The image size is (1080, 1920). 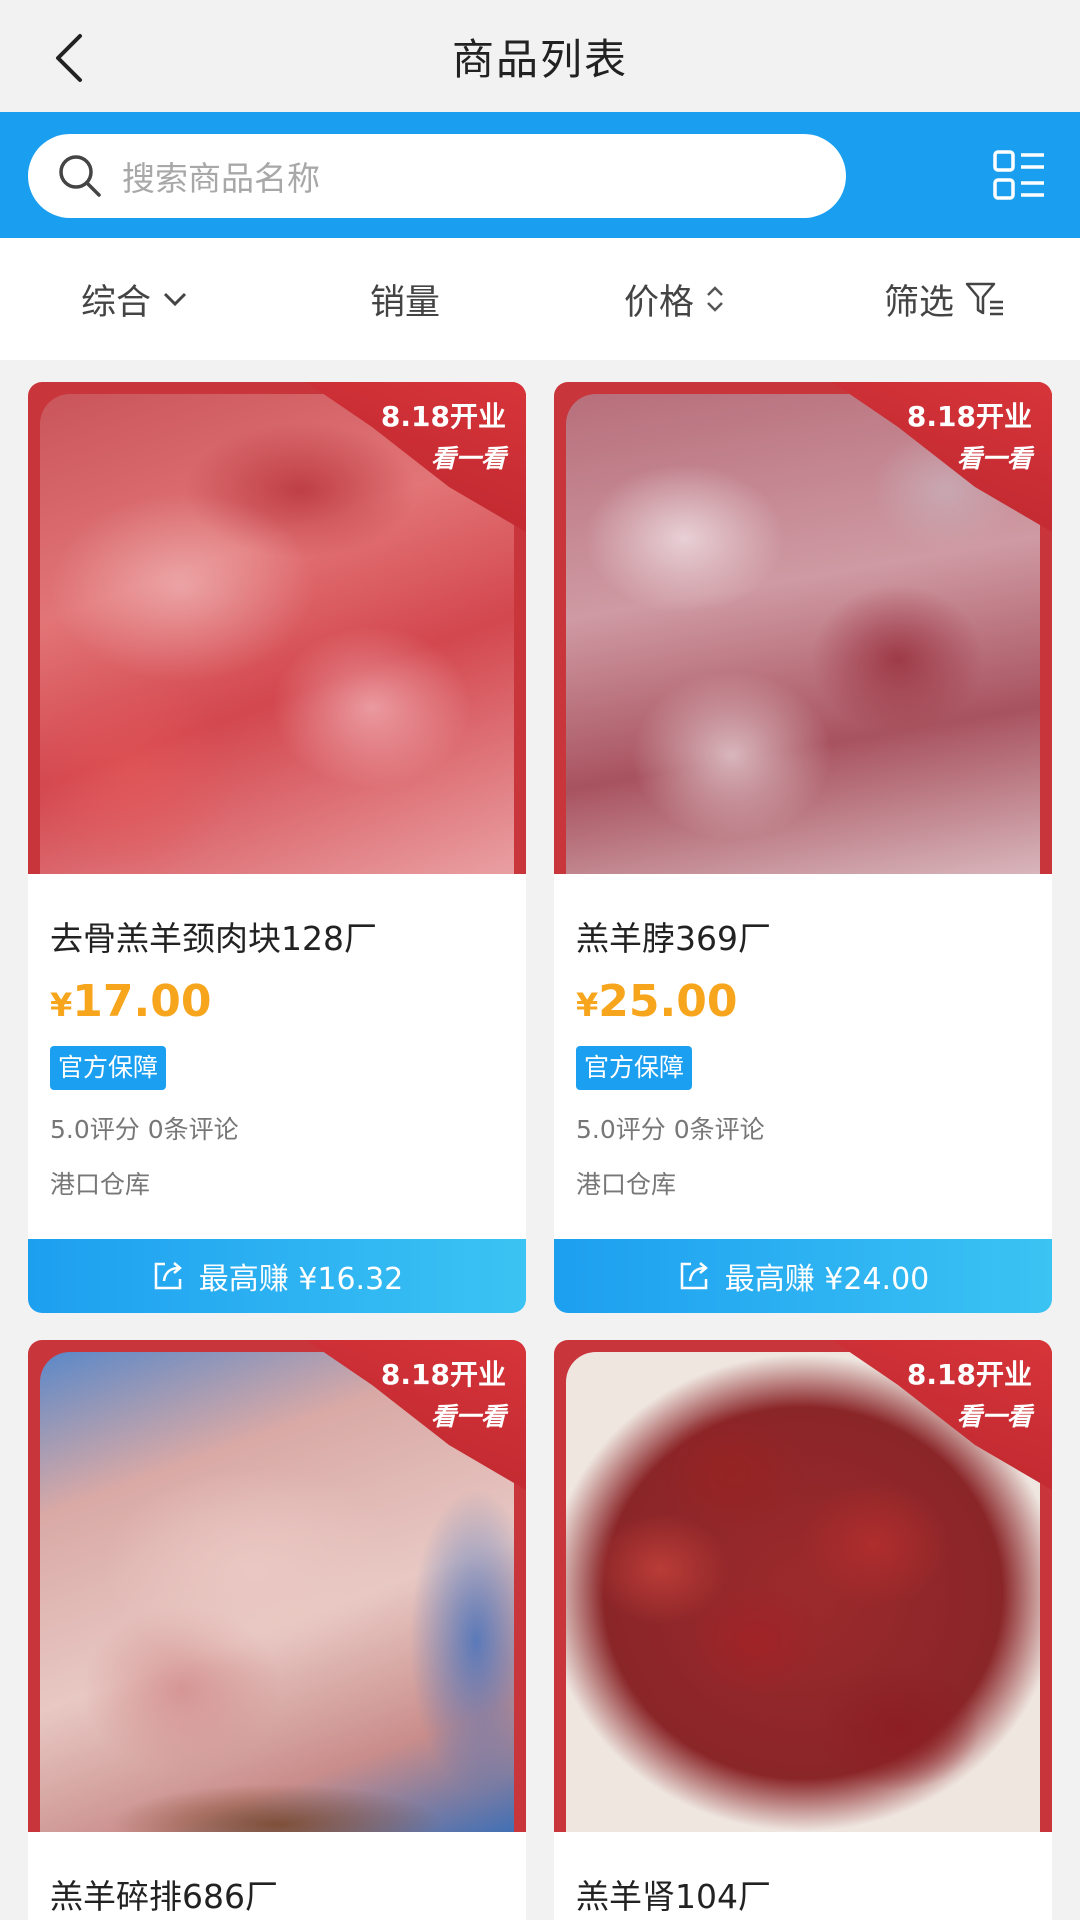 What do you see at coordinates (437, 176) in the screenshot?
I see `search-input: 搜索商品名称` at bounding box center [437, 176].